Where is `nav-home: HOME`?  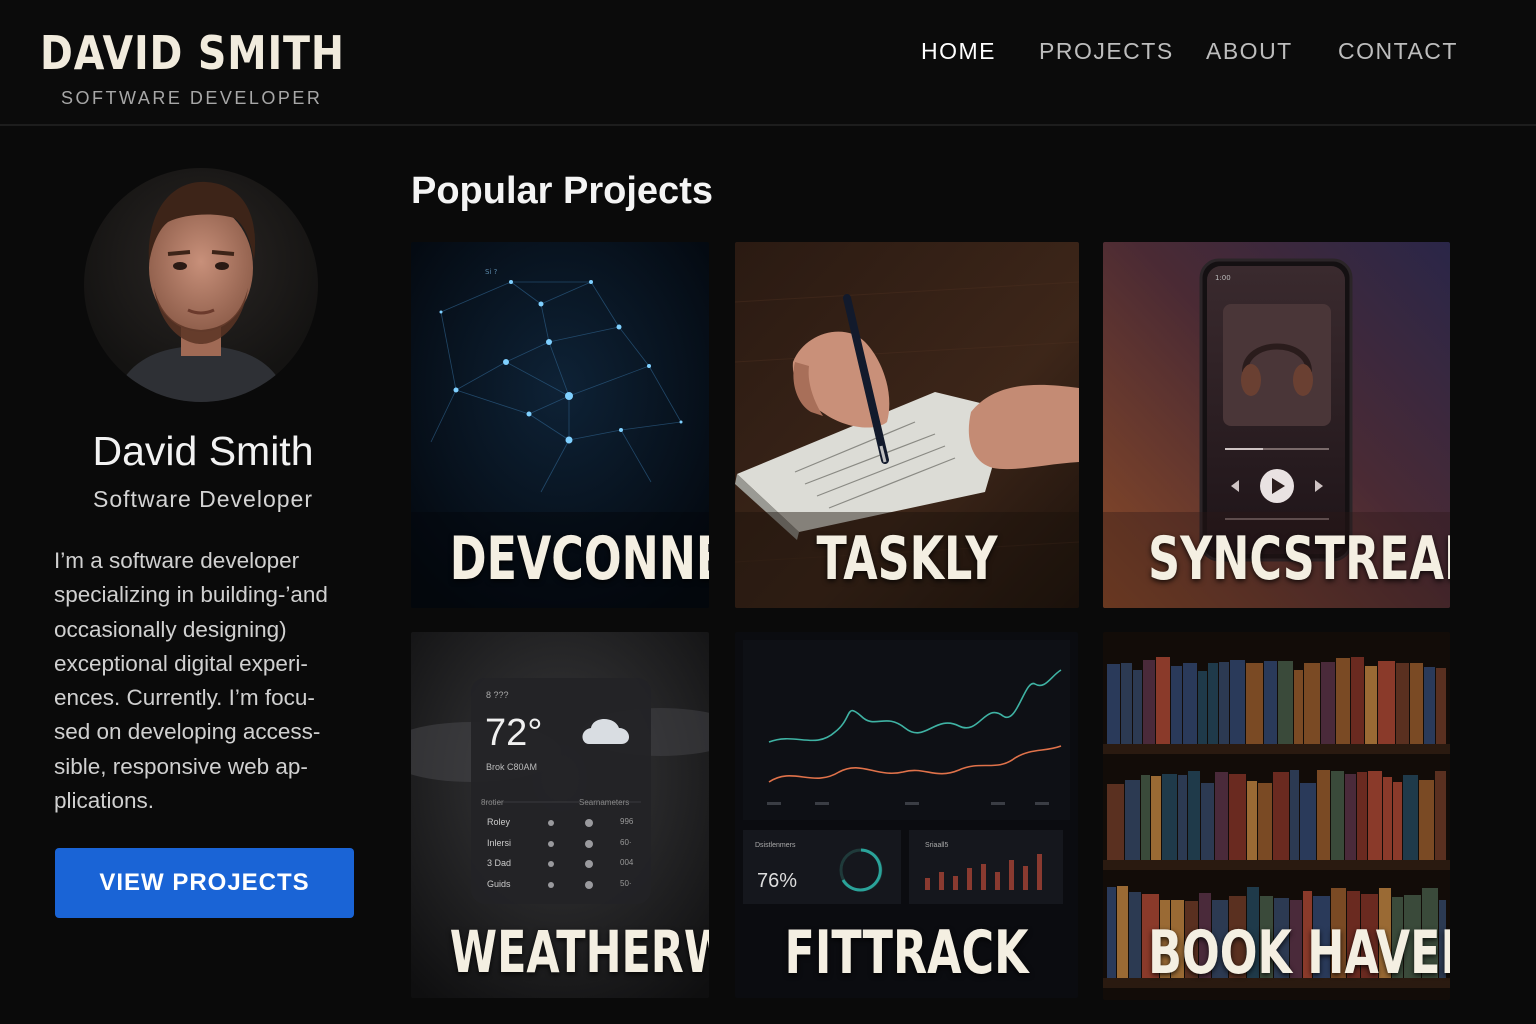 nav-home: HOME is located at coordinates (958, 51).